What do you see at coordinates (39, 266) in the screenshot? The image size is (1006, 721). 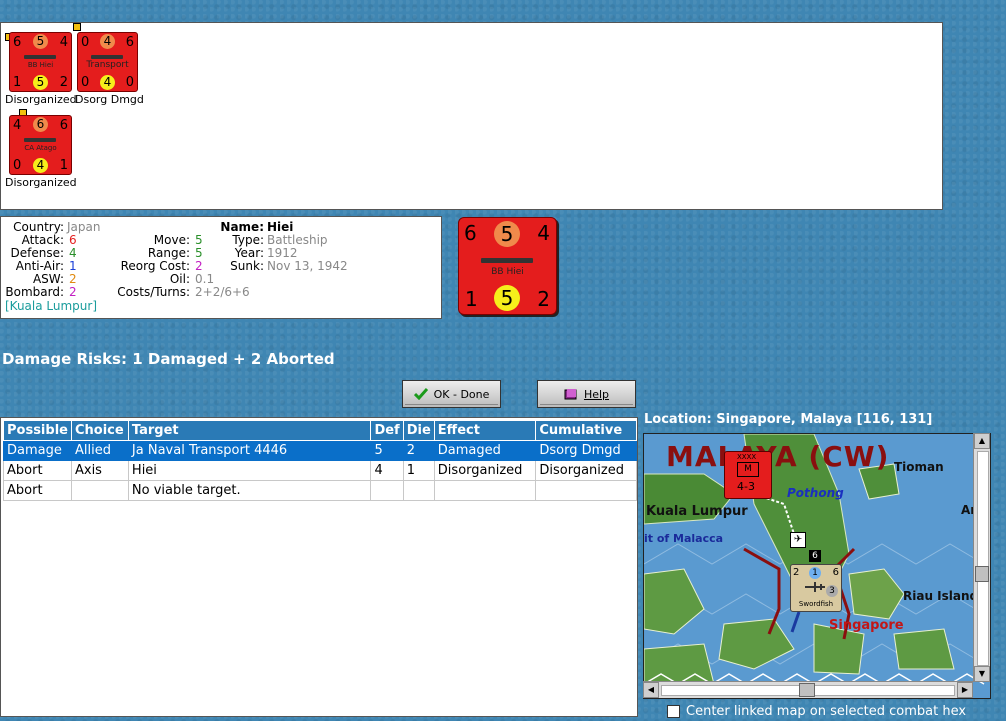 I see `antiair-label: Anti-Air:` at bounding box center [39, 266].